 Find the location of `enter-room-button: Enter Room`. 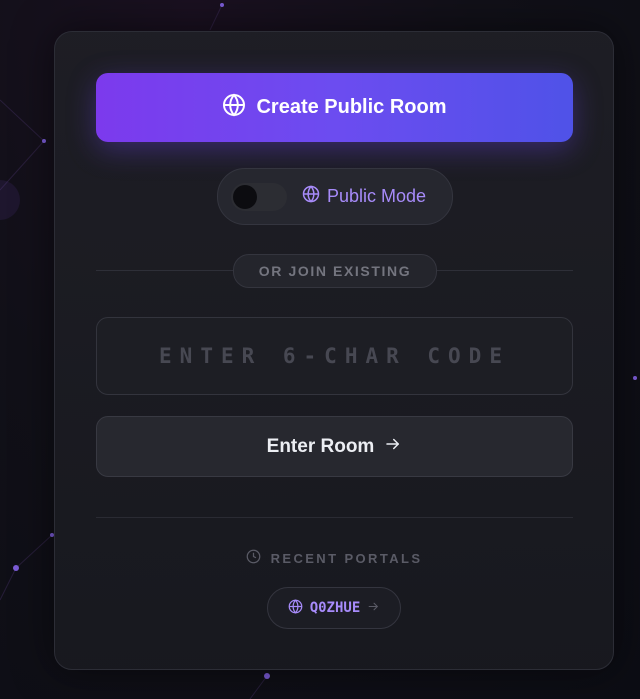

enter-room-button: Enter Room is located at coordinates (334, 446).